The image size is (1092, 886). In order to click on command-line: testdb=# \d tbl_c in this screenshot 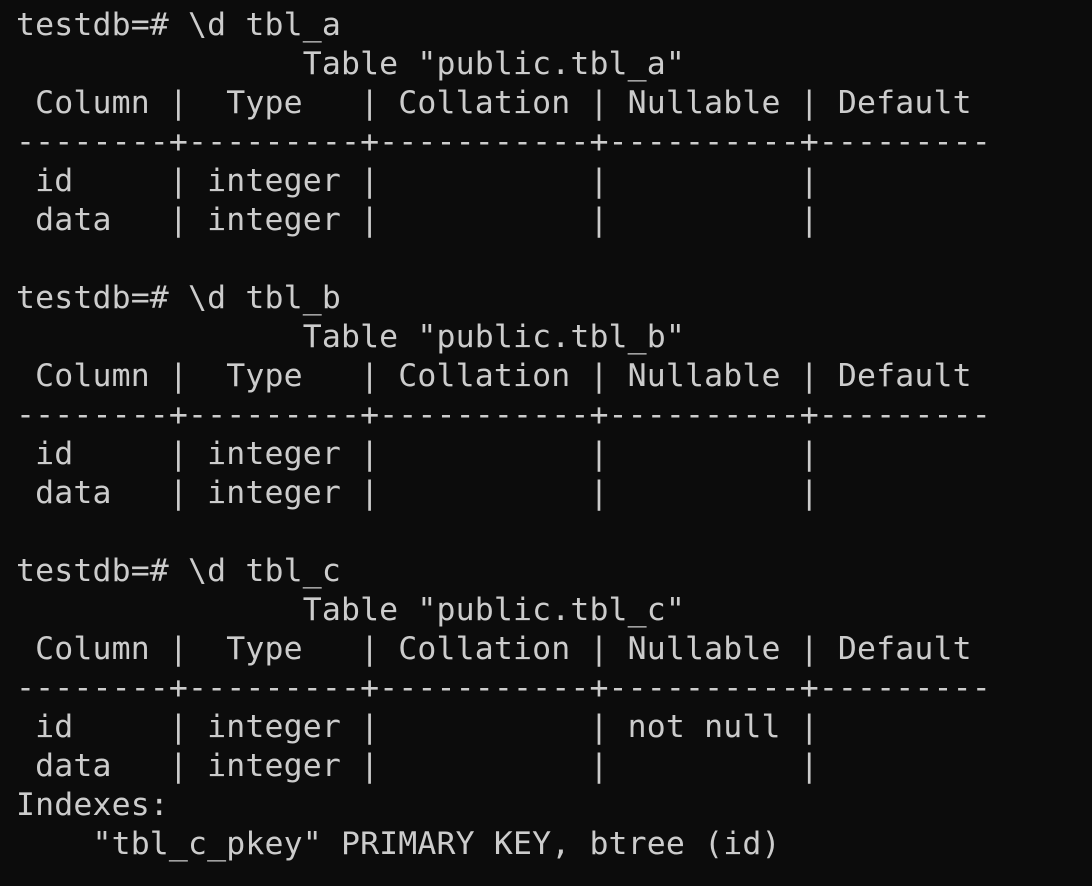, I will do `click(178, 571)`.